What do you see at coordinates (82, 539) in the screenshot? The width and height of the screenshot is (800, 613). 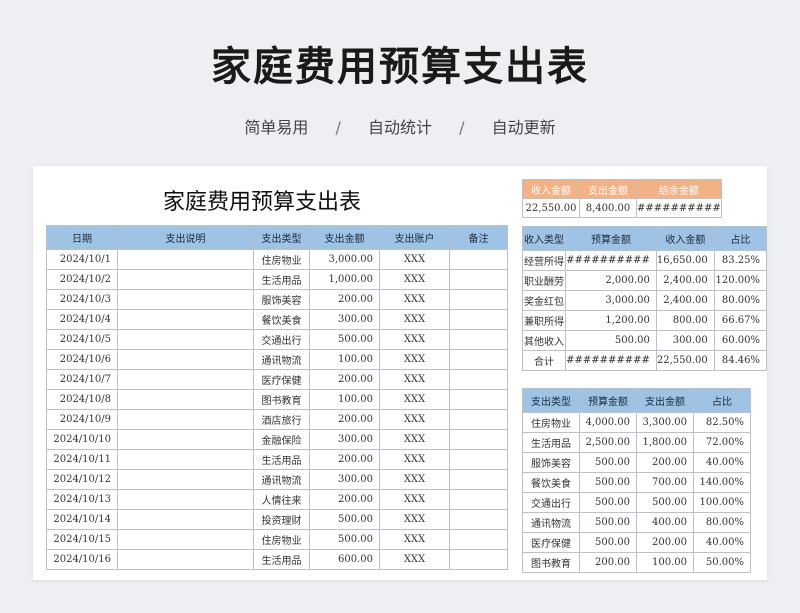 I see `table-cell: 2024/10/15` at bounding box center [82, 539].